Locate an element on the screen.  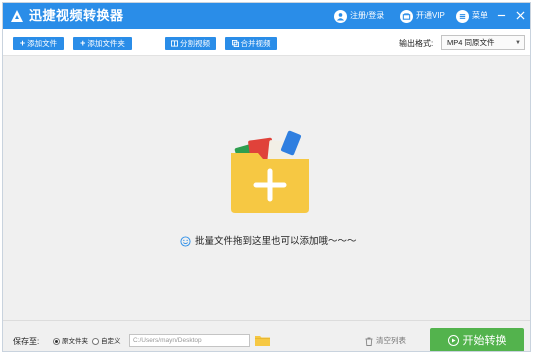
add-folder-button: + 添加文件夹 is located at coordinates (102, 43).